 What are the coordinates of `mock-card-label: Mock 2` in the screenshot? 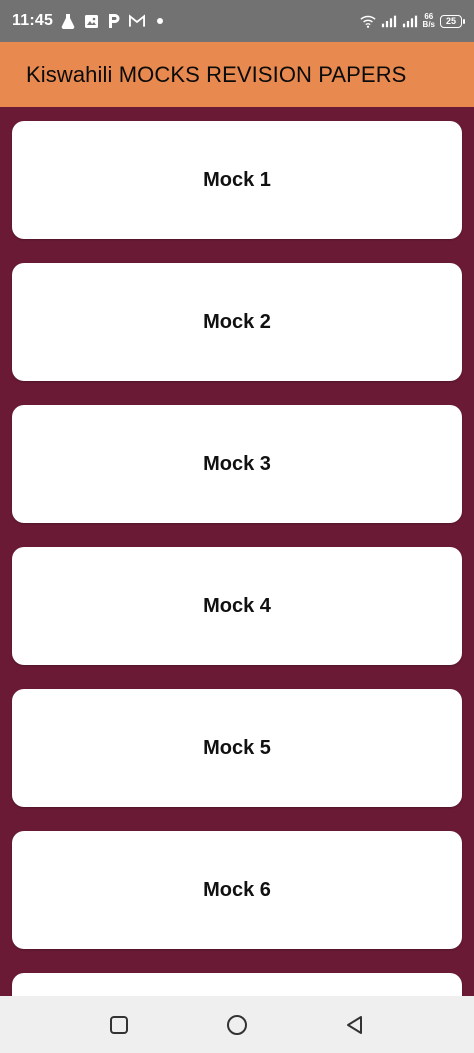 It's located at (237, 321).